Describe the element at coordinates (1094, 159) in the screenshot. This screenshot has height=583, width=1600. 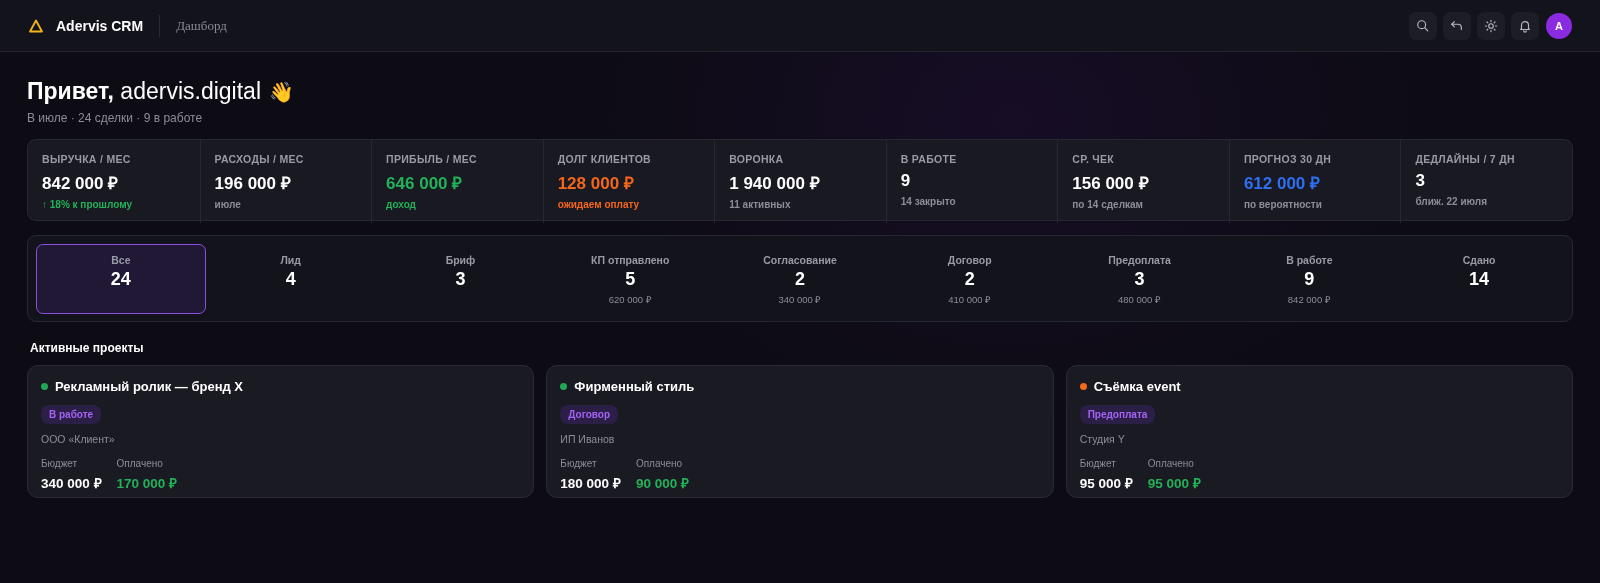
I see `kpi-label: СР. ЧЕК` at that location.